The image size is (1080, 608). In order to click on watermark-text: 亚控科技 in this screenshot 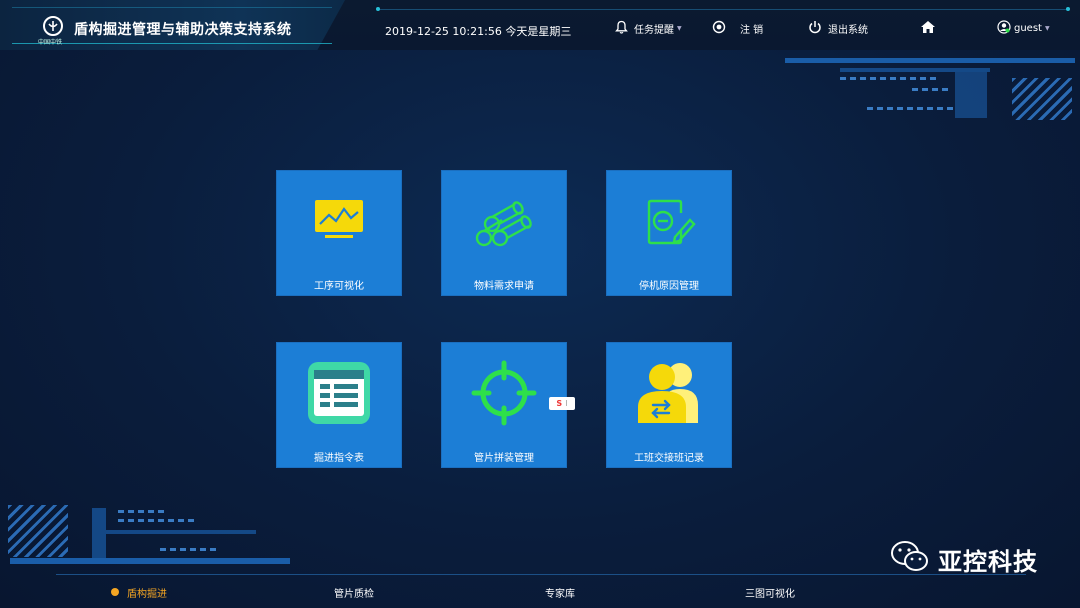, I will do `click(988, 561)`.